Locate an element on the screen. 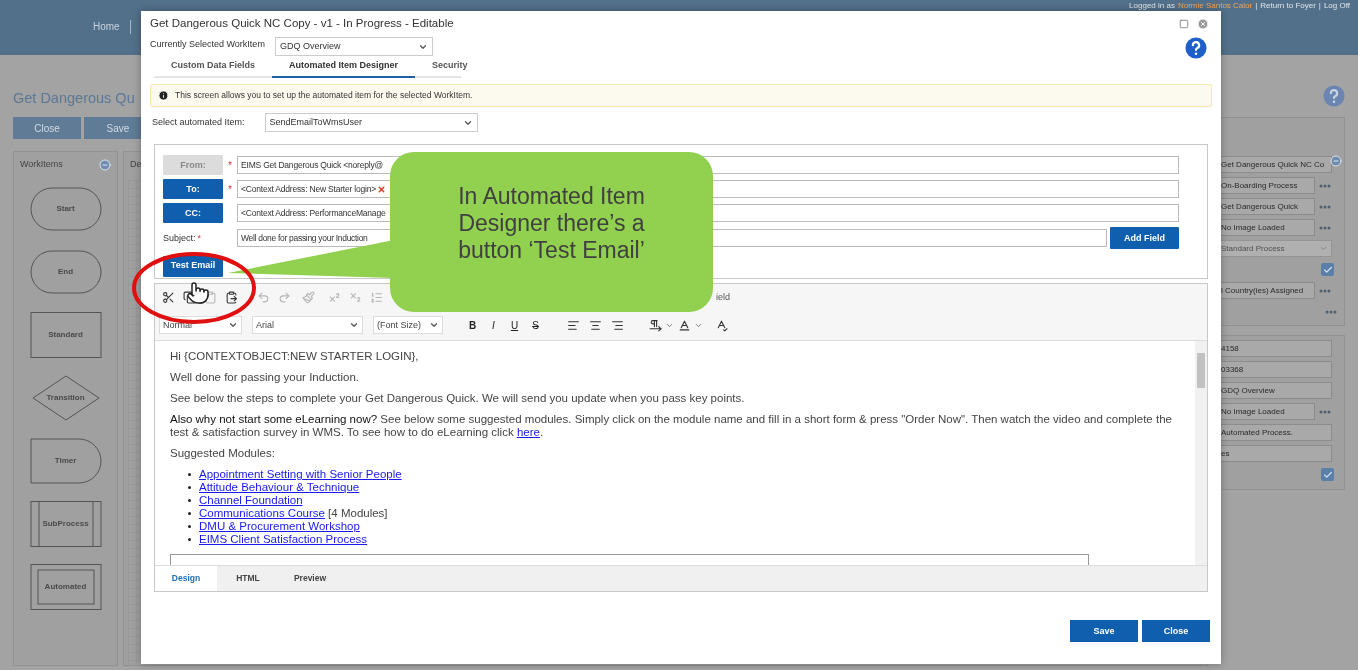  recipient-button: To: is located at coordinates (193, 189).